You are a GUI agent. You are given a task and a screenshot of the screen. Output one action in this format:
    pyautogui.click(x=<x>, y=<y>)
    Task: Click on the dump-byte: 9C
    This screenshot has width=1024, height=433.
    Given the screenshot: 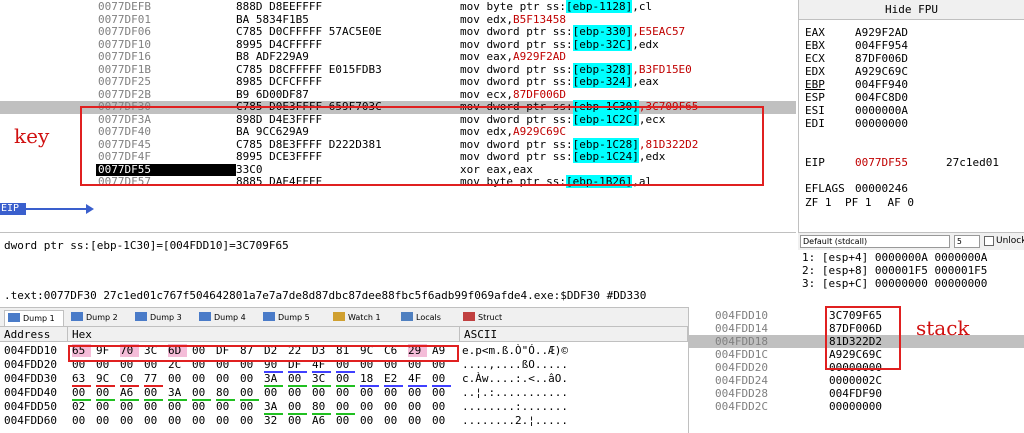 What is the action you would take?
    pyautogui.click(x=105, y=379)
    